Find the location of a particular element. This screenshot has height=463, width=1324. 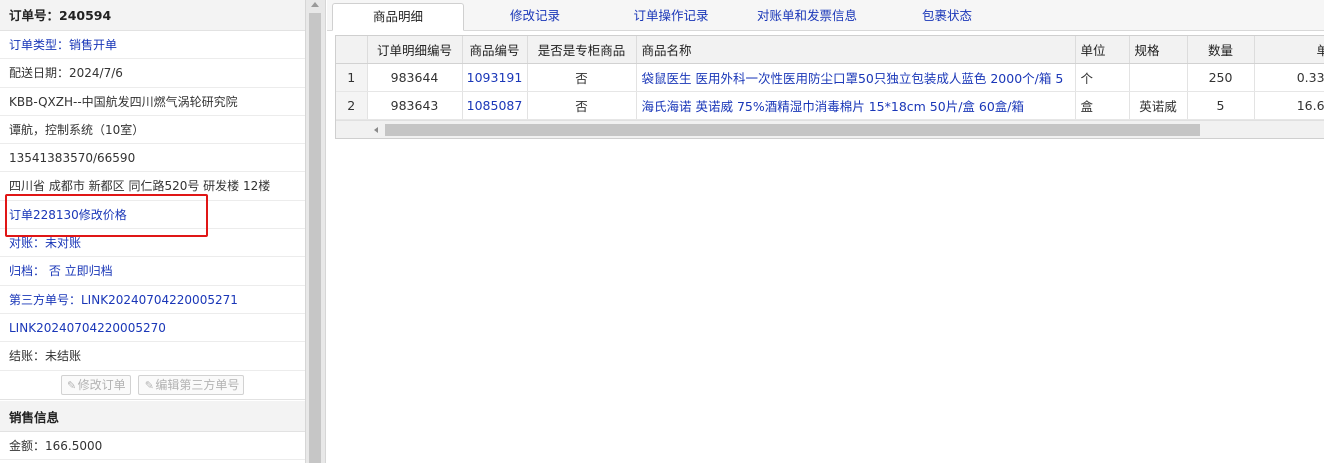

customer-name: KBB-QXZH--中国航发四川燃气涡轮研究院 is located at coordinates (152, 102).